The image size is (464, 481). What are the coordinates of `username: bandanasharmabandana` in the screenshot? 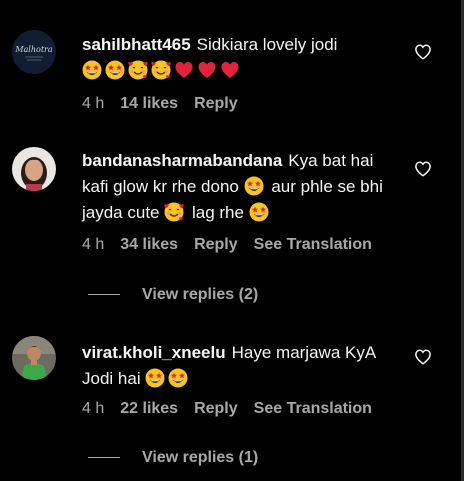 It's located at (182, 160).